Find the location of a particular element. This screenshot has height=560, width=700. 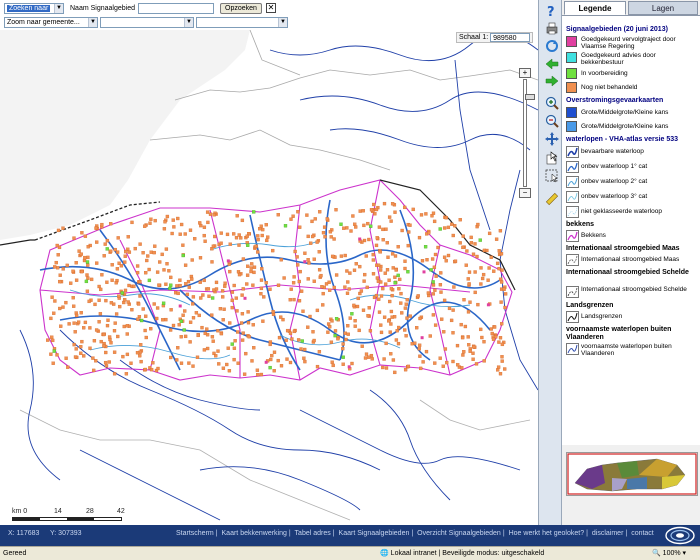

link-disclaimer: disclaimer is located at coordinates (608, 533).